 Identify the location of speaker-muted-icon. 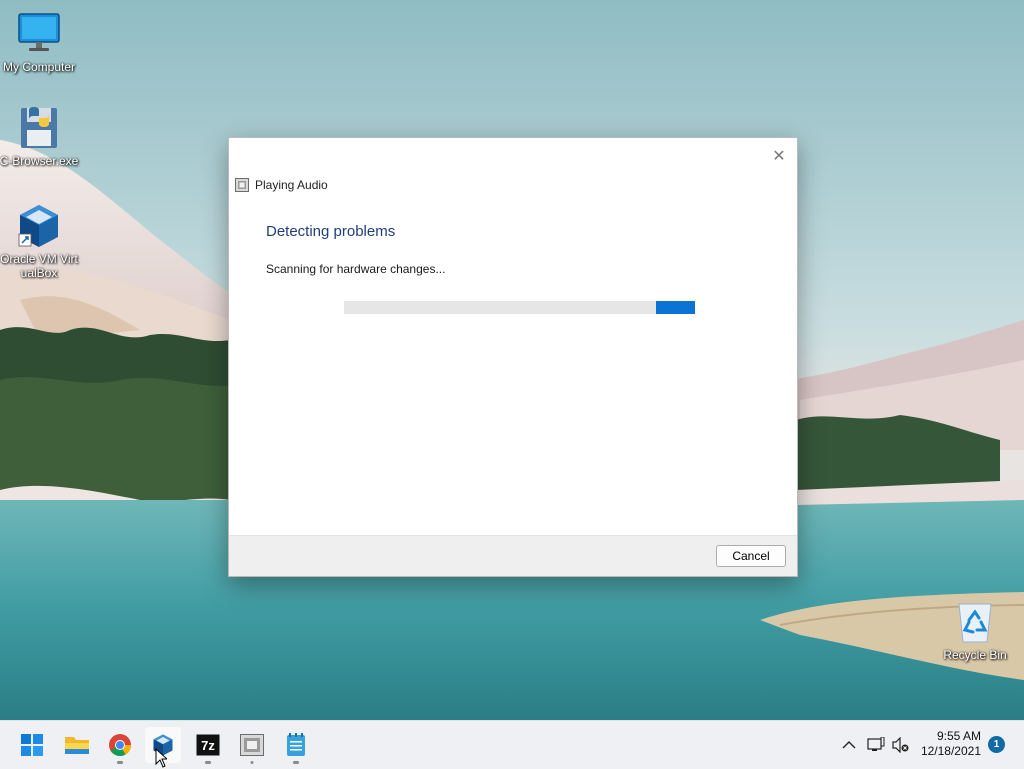
(900, 745).